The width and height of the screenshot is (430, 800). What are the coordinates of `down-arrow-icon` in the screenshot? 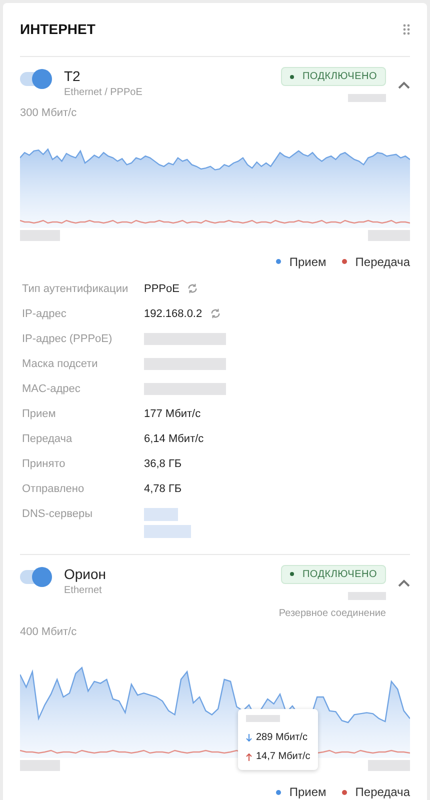 It's located at (249, 738).